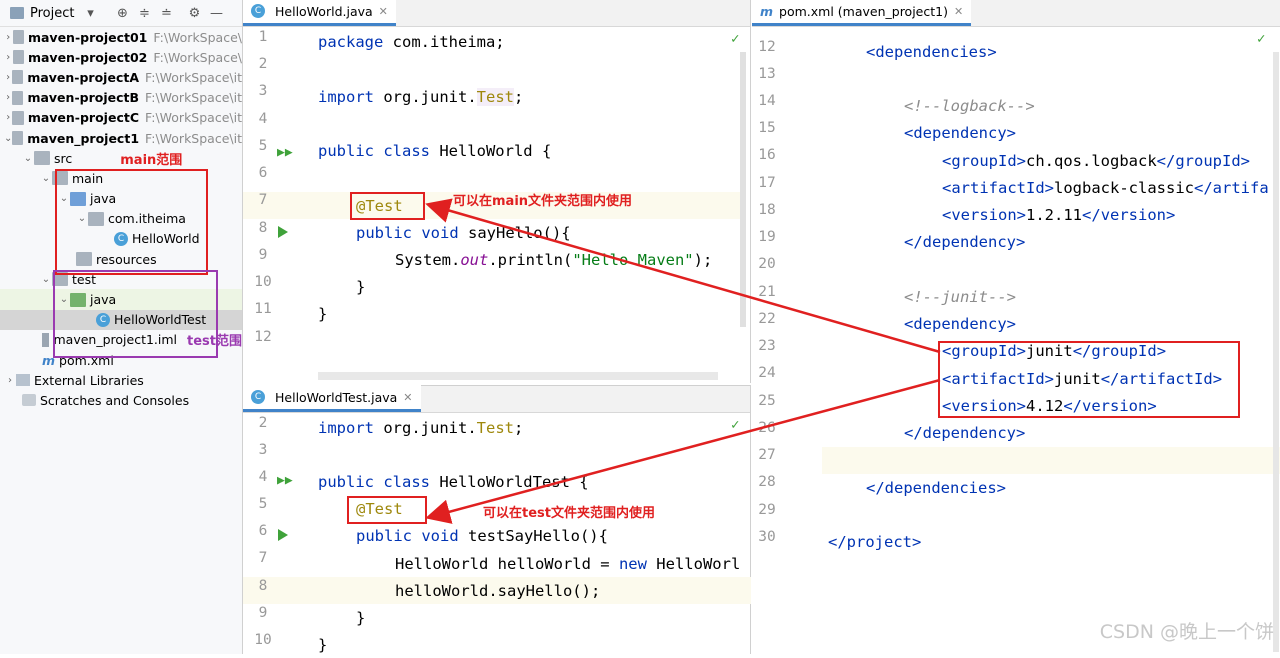 The width and height of the screenshot is (1280, 658). Describe the element at coordinates (52, 13) in the screenshot. I see `project-title: Project` at that location.